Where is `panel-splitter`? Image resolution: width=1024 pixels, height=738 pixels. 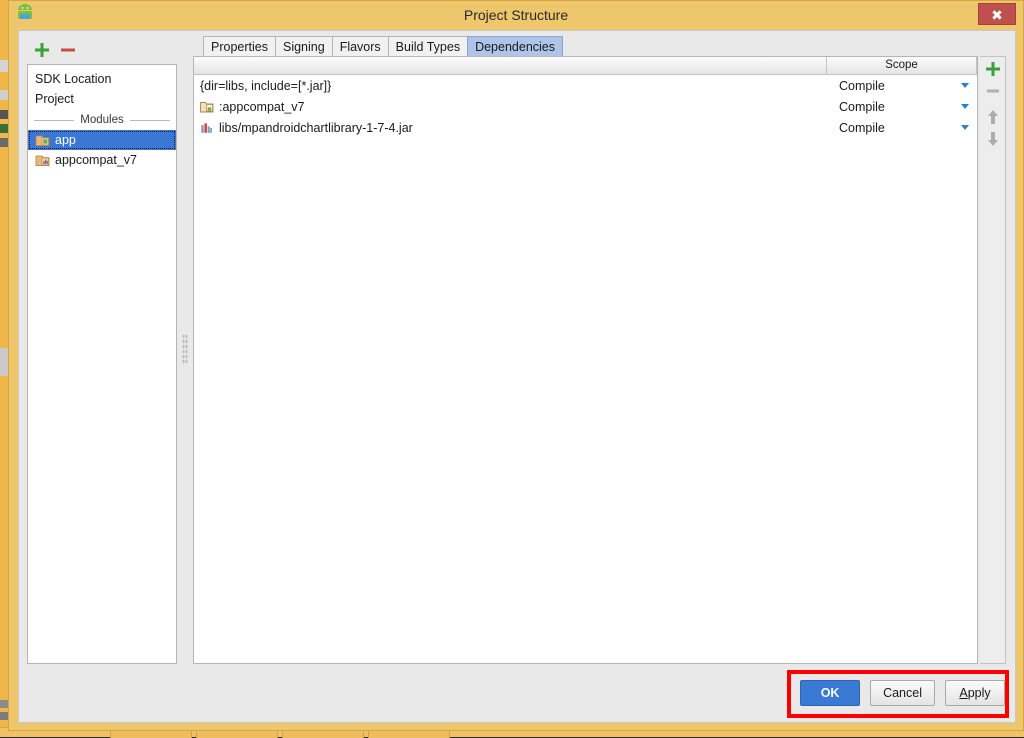
panel-splitter is located at coordinates (185, 349).